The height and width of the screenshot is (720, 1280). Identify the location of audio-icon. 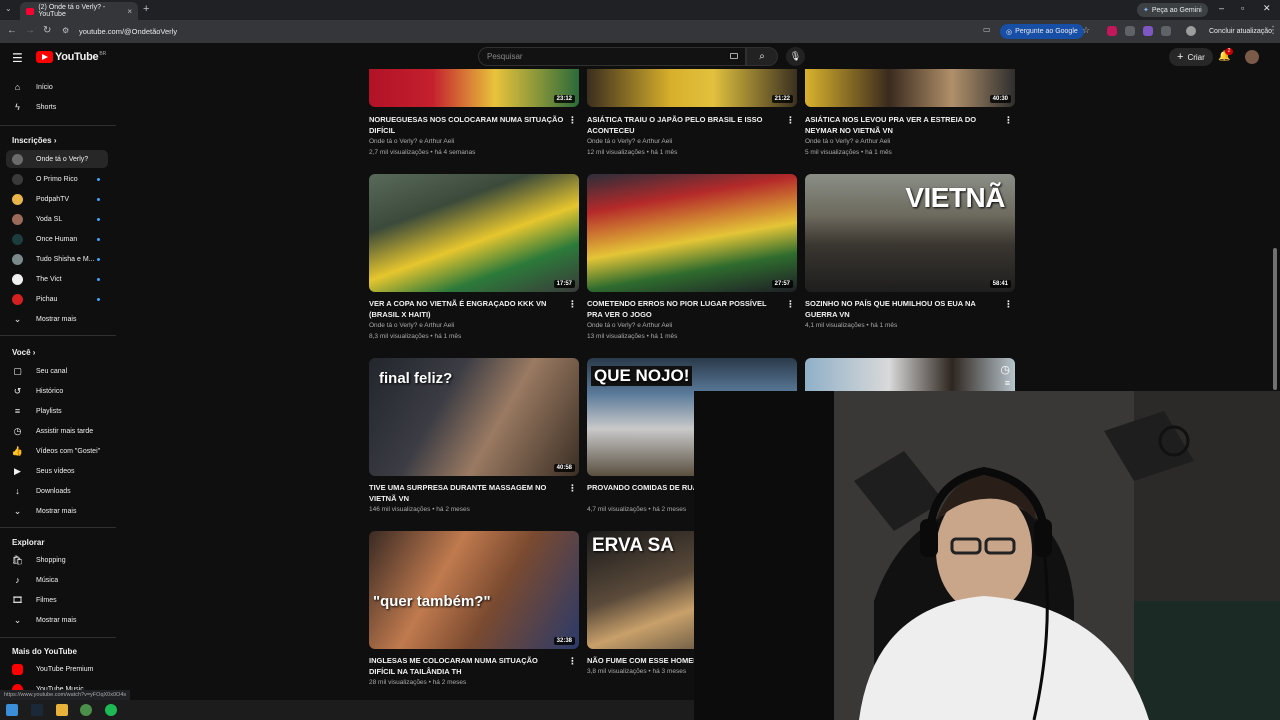
(1130, 31).